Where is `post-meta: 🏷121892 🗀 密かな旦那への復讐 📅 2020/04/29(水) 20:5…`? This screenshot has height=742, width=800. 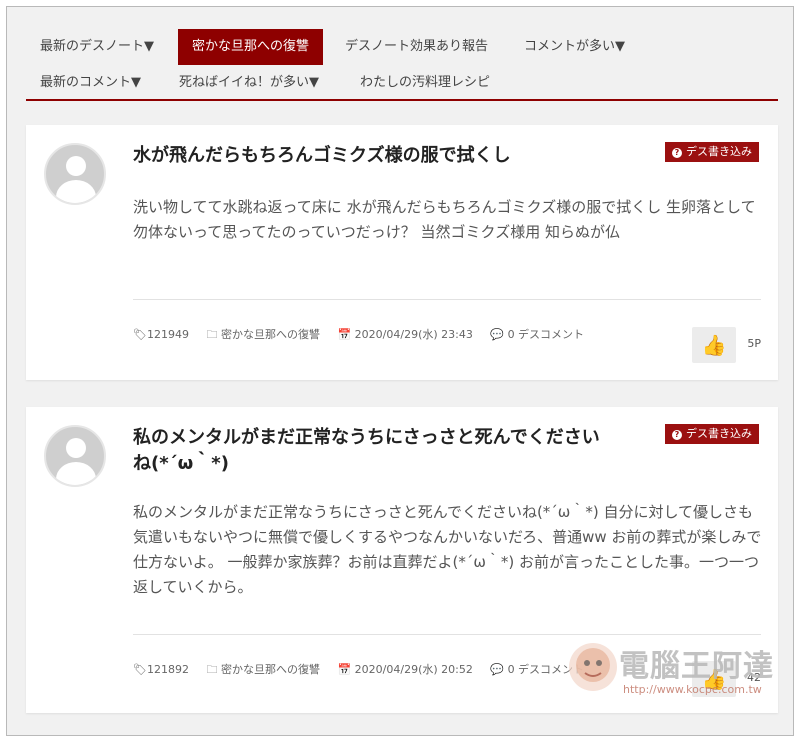 post-meta: 🏷121892 🗀 密かな旦那への復讐 📅 2020/04/29(水) 20:5… is located at coordinates (365, 670).